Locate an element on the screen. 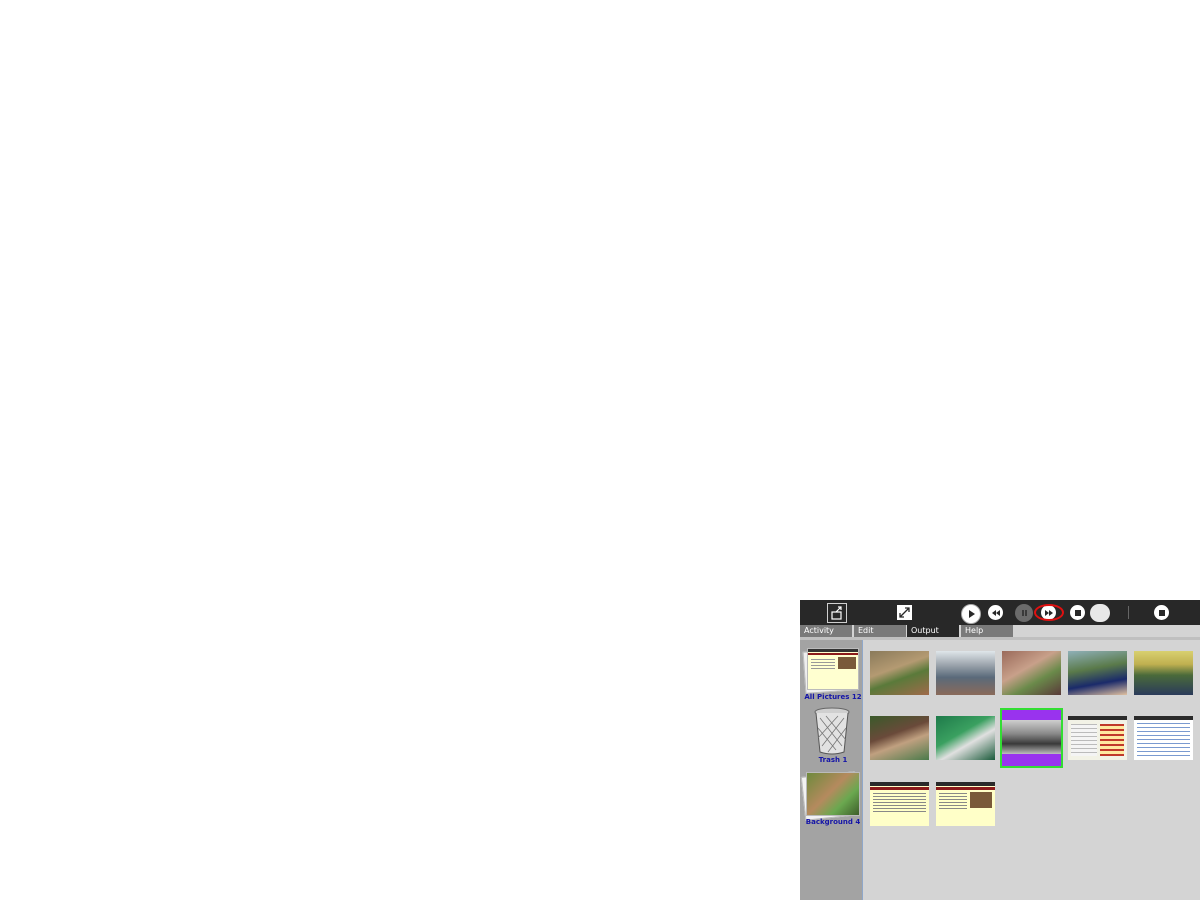 This screenshot has height=900, width=1200. background-thumbnail is located at coordinates (833, 794).